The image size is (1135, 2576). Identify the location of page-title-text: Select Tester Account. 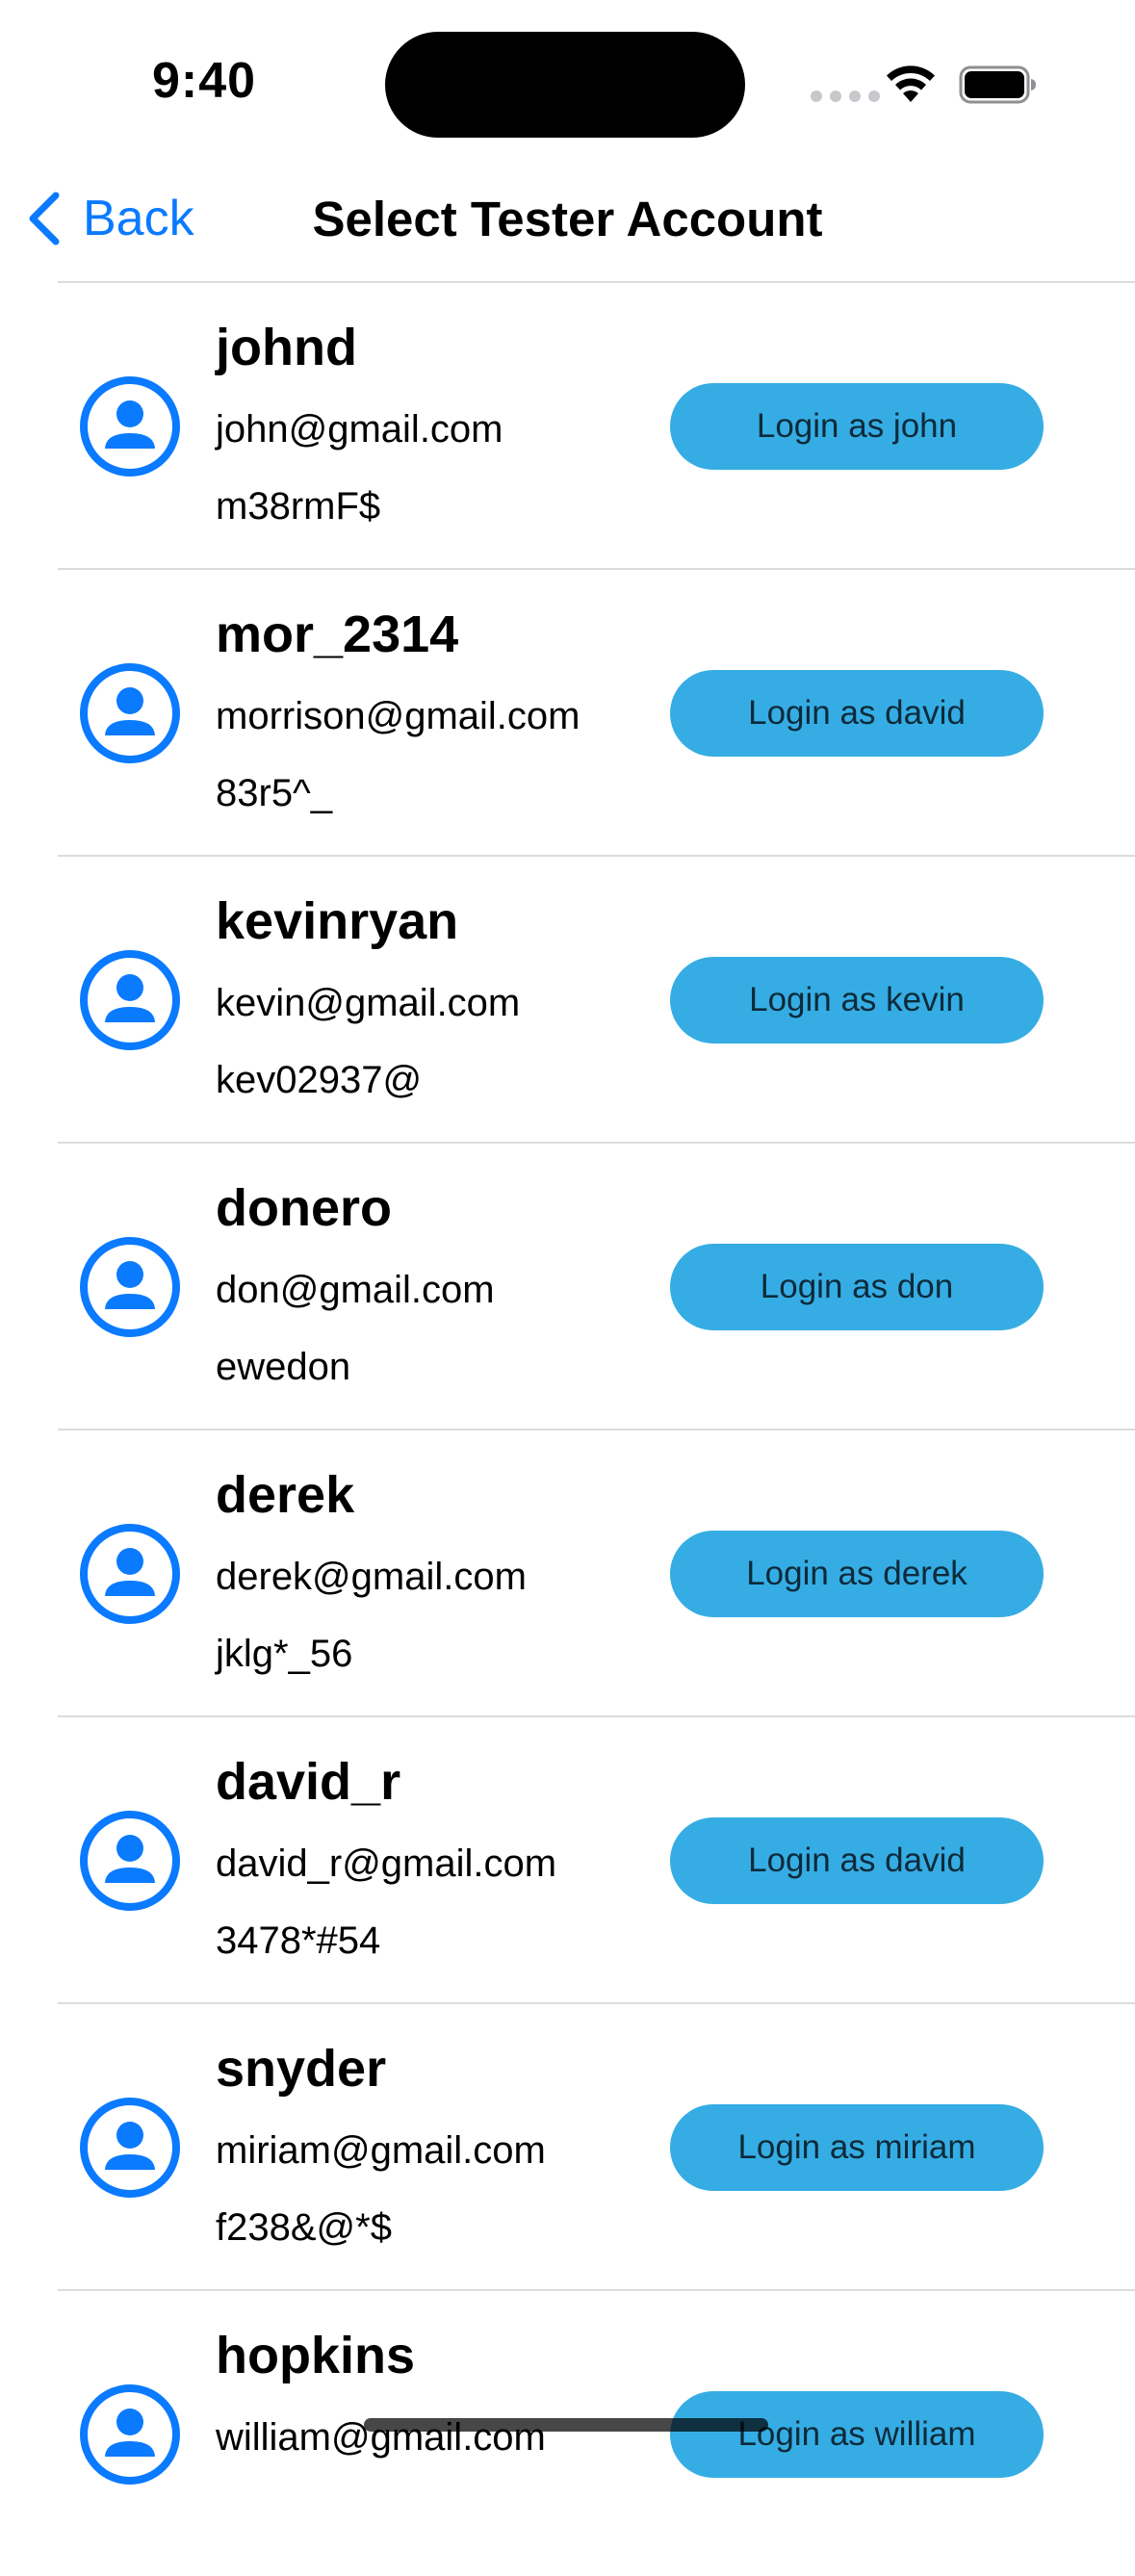
(567, 219).